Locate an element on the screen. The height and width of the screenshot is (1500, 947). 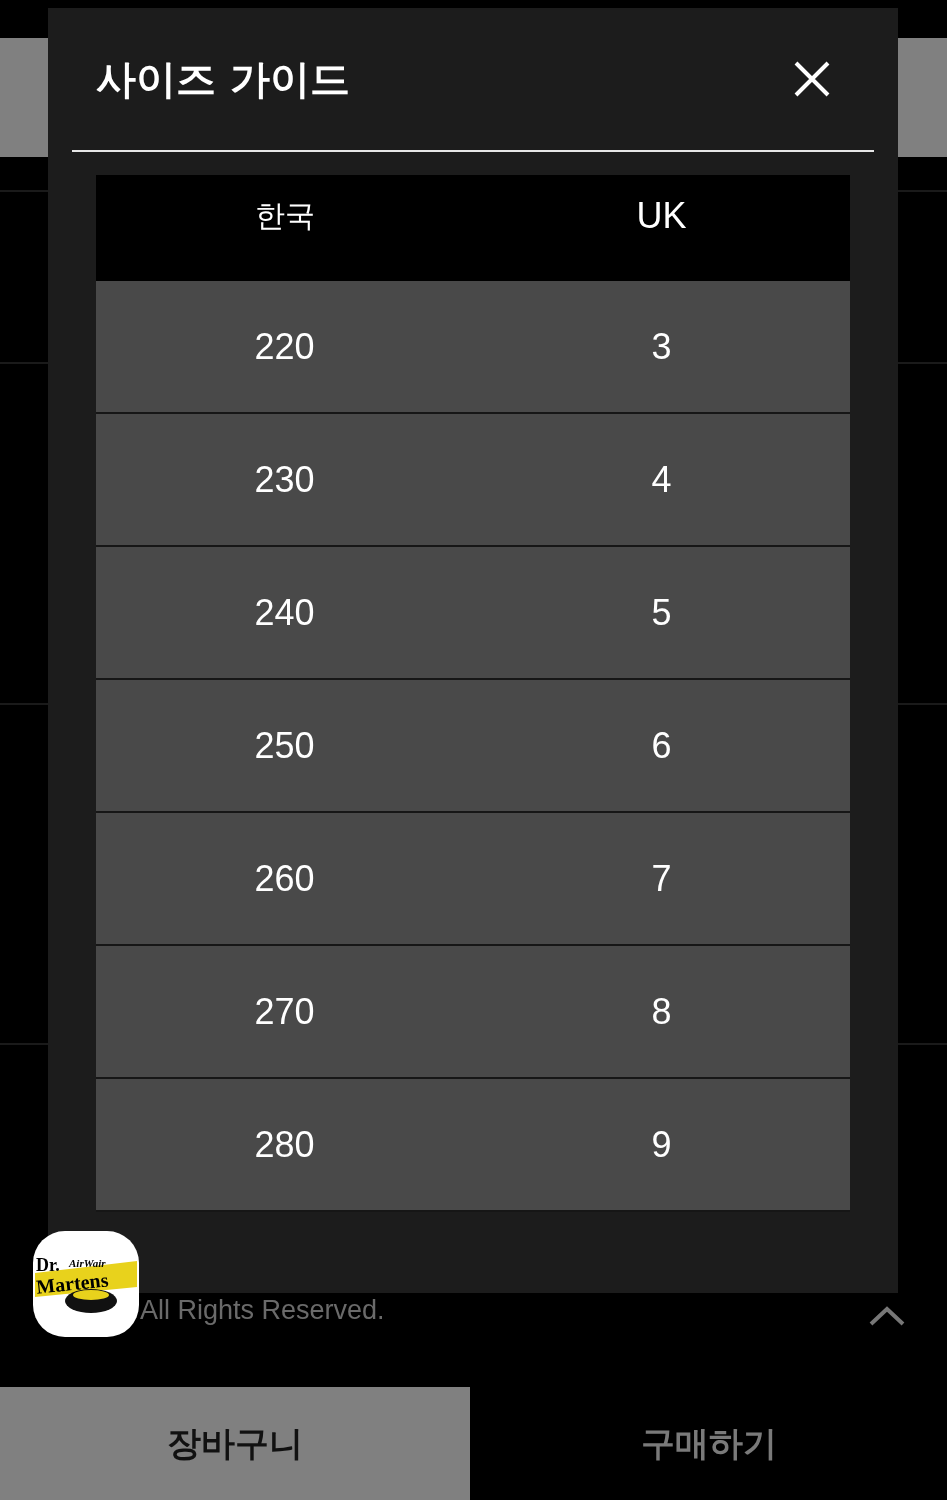
table-cell-text: 220 is located at coordinates (284, 346).